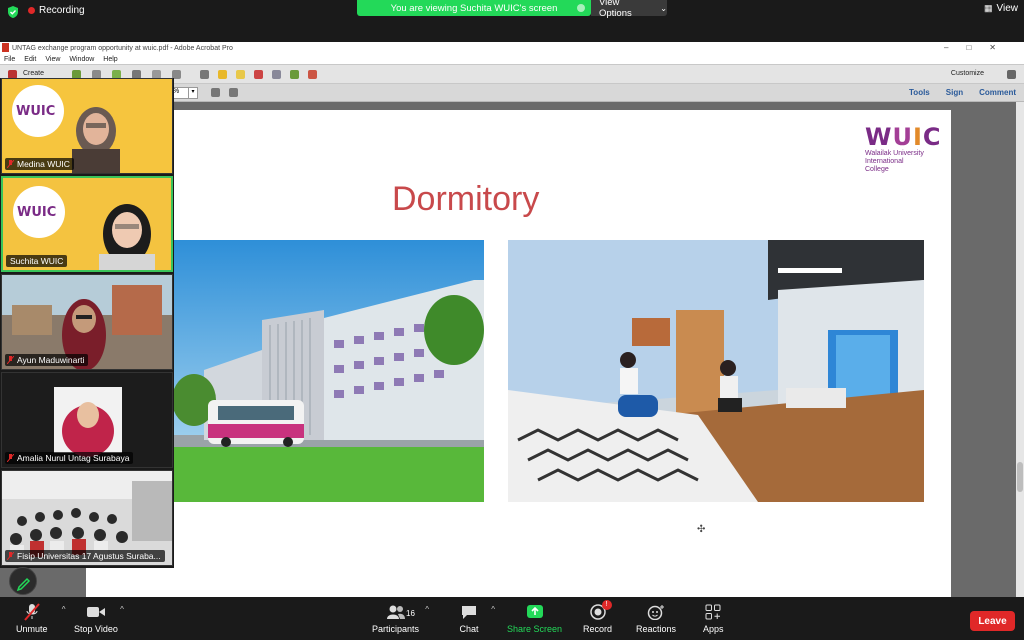 The width and height of the screenshot is (1024, 640). I want to click on acrobat-task-links: Tools Sign Comment, so click(962, 92).